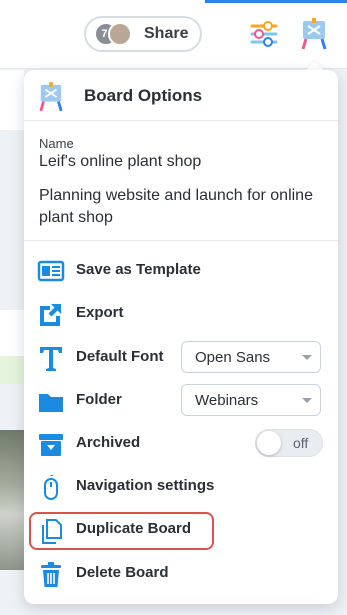  What do you see at coordinates (233, 357) in the screenshot?
I see `default-font-value: Open Sans` at bounding box center [233, 357].